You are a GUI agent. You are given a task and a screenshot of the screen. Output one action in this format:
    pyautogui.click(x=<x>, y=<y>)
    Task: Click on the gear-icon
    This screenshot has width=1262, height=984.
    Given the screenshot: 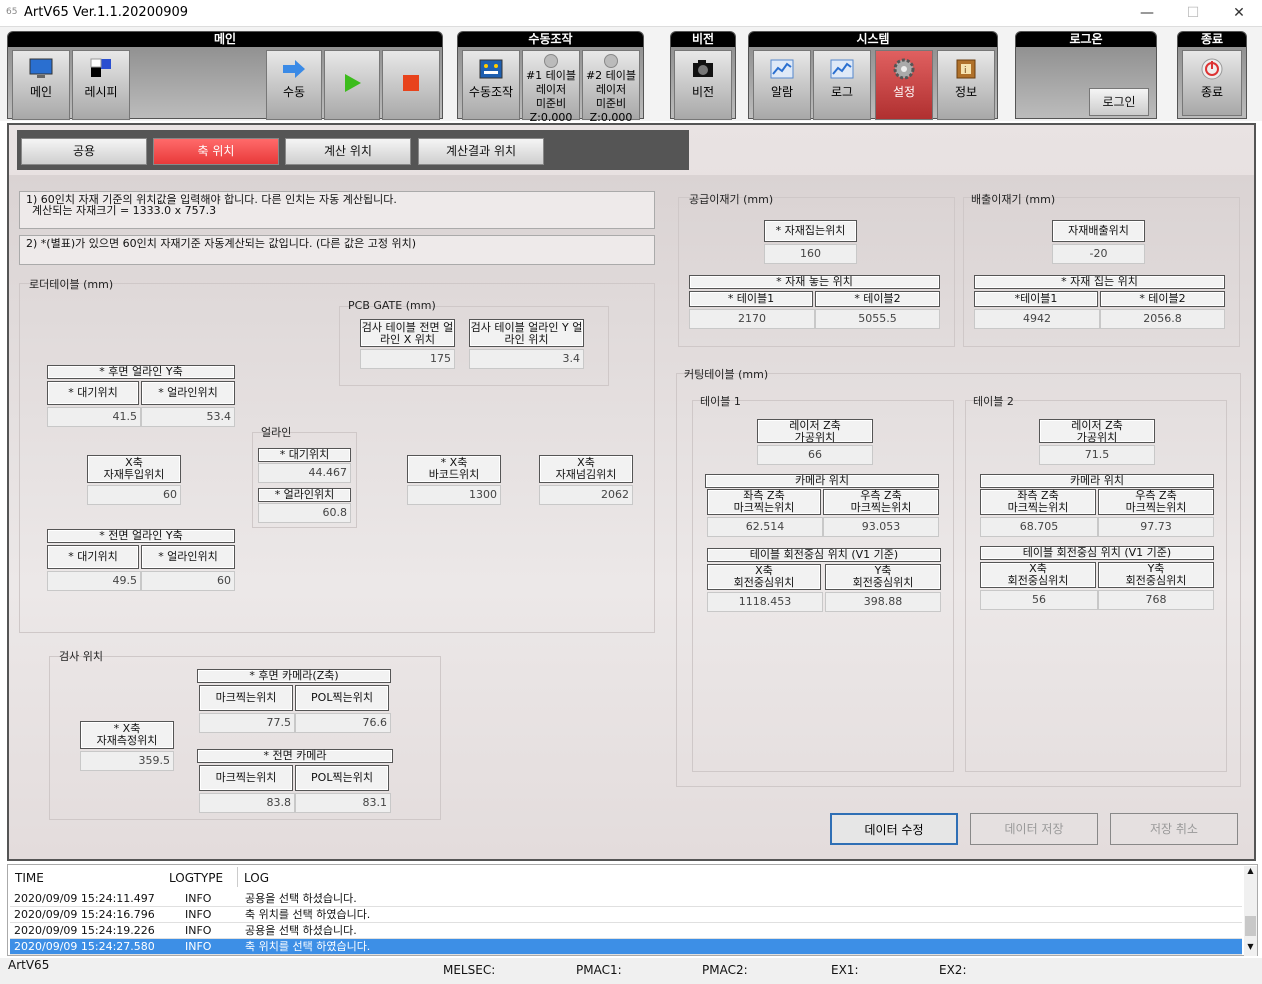 What is the action you would take?
    pyautogui.click(x=904, y=69)
    